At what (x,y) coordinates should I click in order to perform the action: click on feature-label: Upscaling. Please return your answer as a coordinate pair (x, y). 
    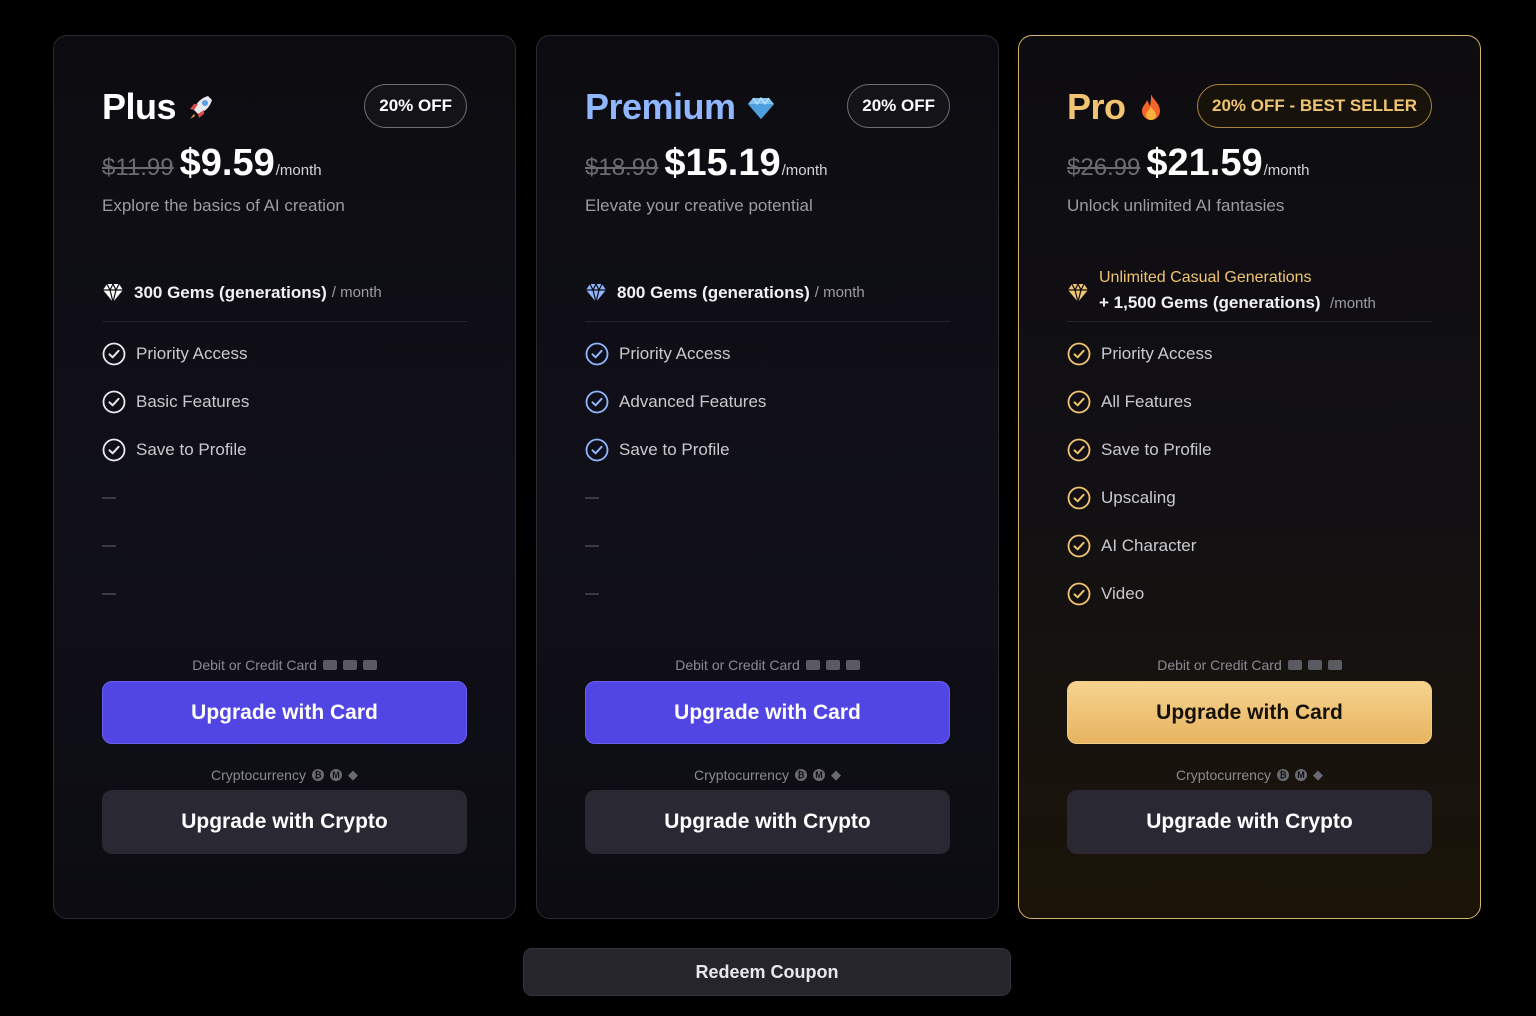
    Looking at the image, I should click on (1138, 497).